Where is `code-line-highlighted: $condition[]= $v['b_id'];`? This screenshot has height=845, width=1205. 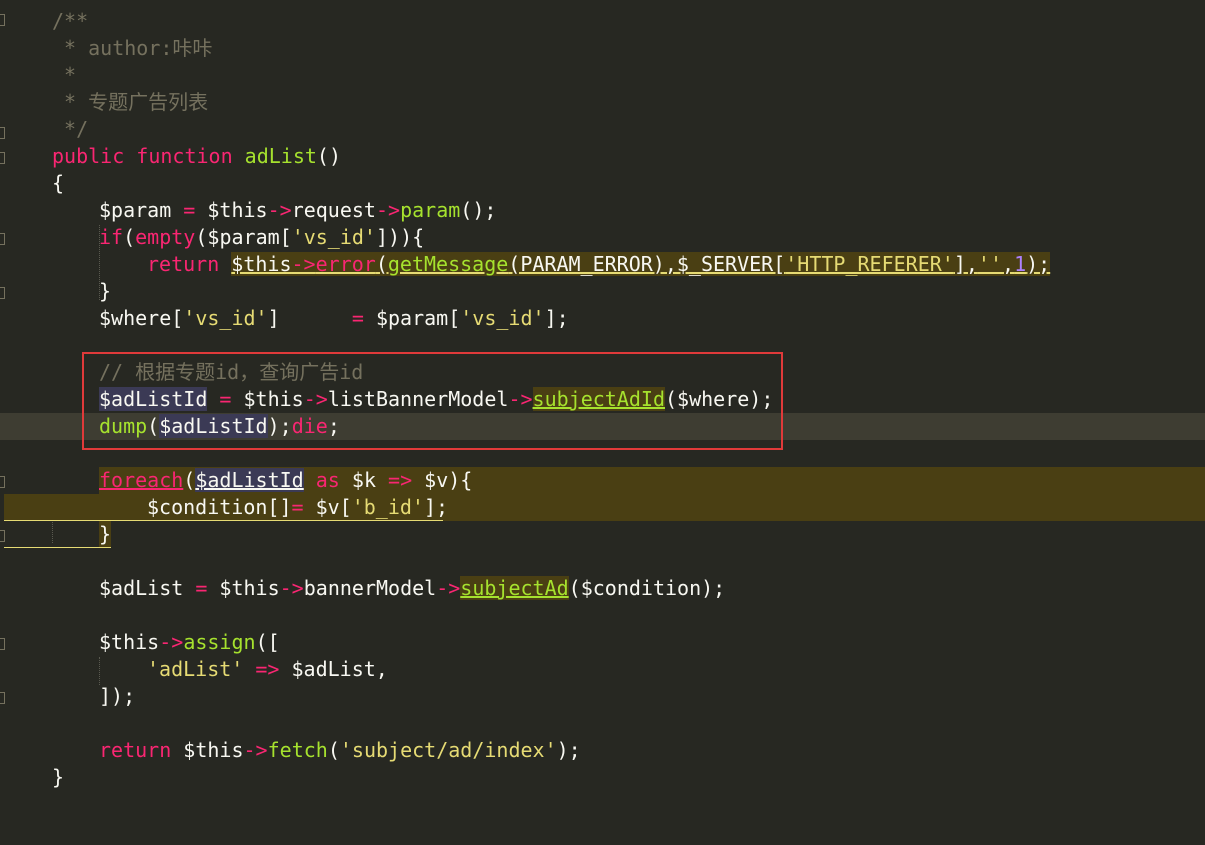 code-line-highlighted: $condition[]= $v['b_id']; is located at coordinates (604, 507).